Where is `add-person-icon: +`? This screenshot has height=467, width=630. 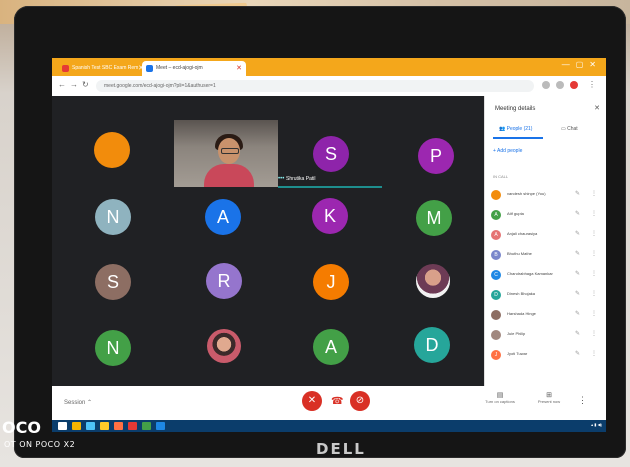 add-person-icon: + is located at coordinates (494, 151).